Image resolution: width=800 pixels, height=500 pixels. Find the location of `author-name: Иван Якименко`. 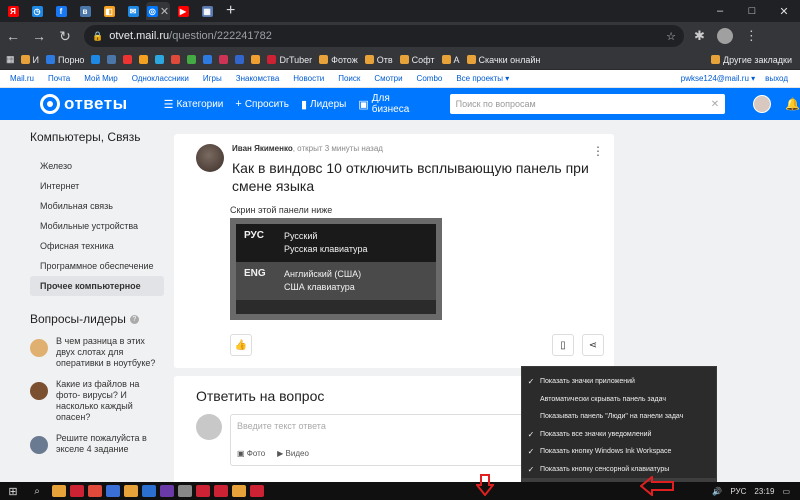

author-name: Иван Якименко is located at coordinates (262, 148).